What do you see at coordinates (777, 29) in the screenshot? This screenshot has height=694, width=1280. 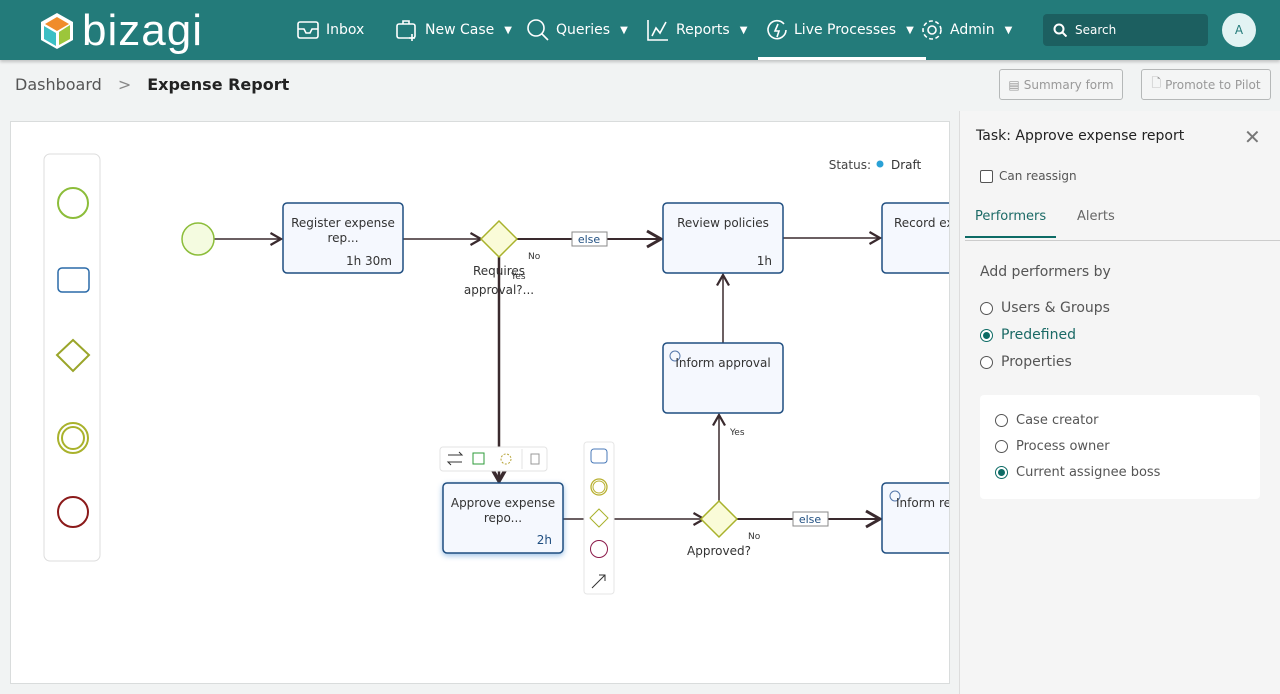 I see `live-process-icon` at bounding box center [777, 29].